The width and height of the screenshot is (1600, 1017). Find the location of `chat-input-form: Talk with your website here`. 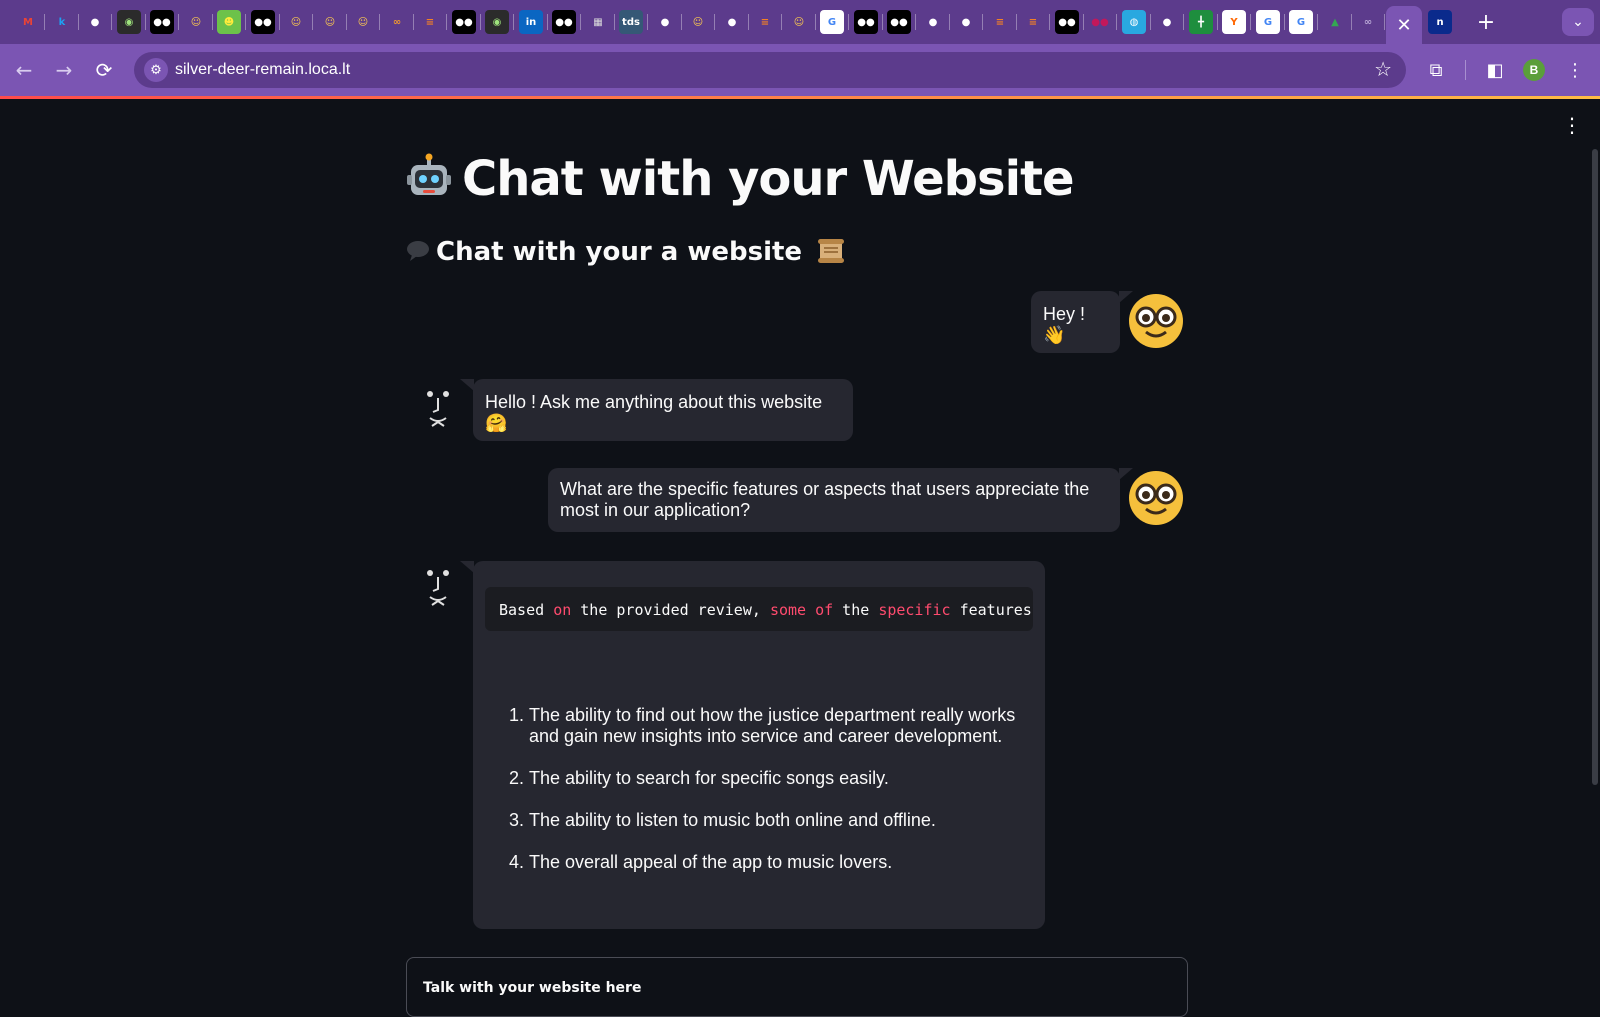

chat-input-form: Talk with your website here is located at coordinates (797, 987).